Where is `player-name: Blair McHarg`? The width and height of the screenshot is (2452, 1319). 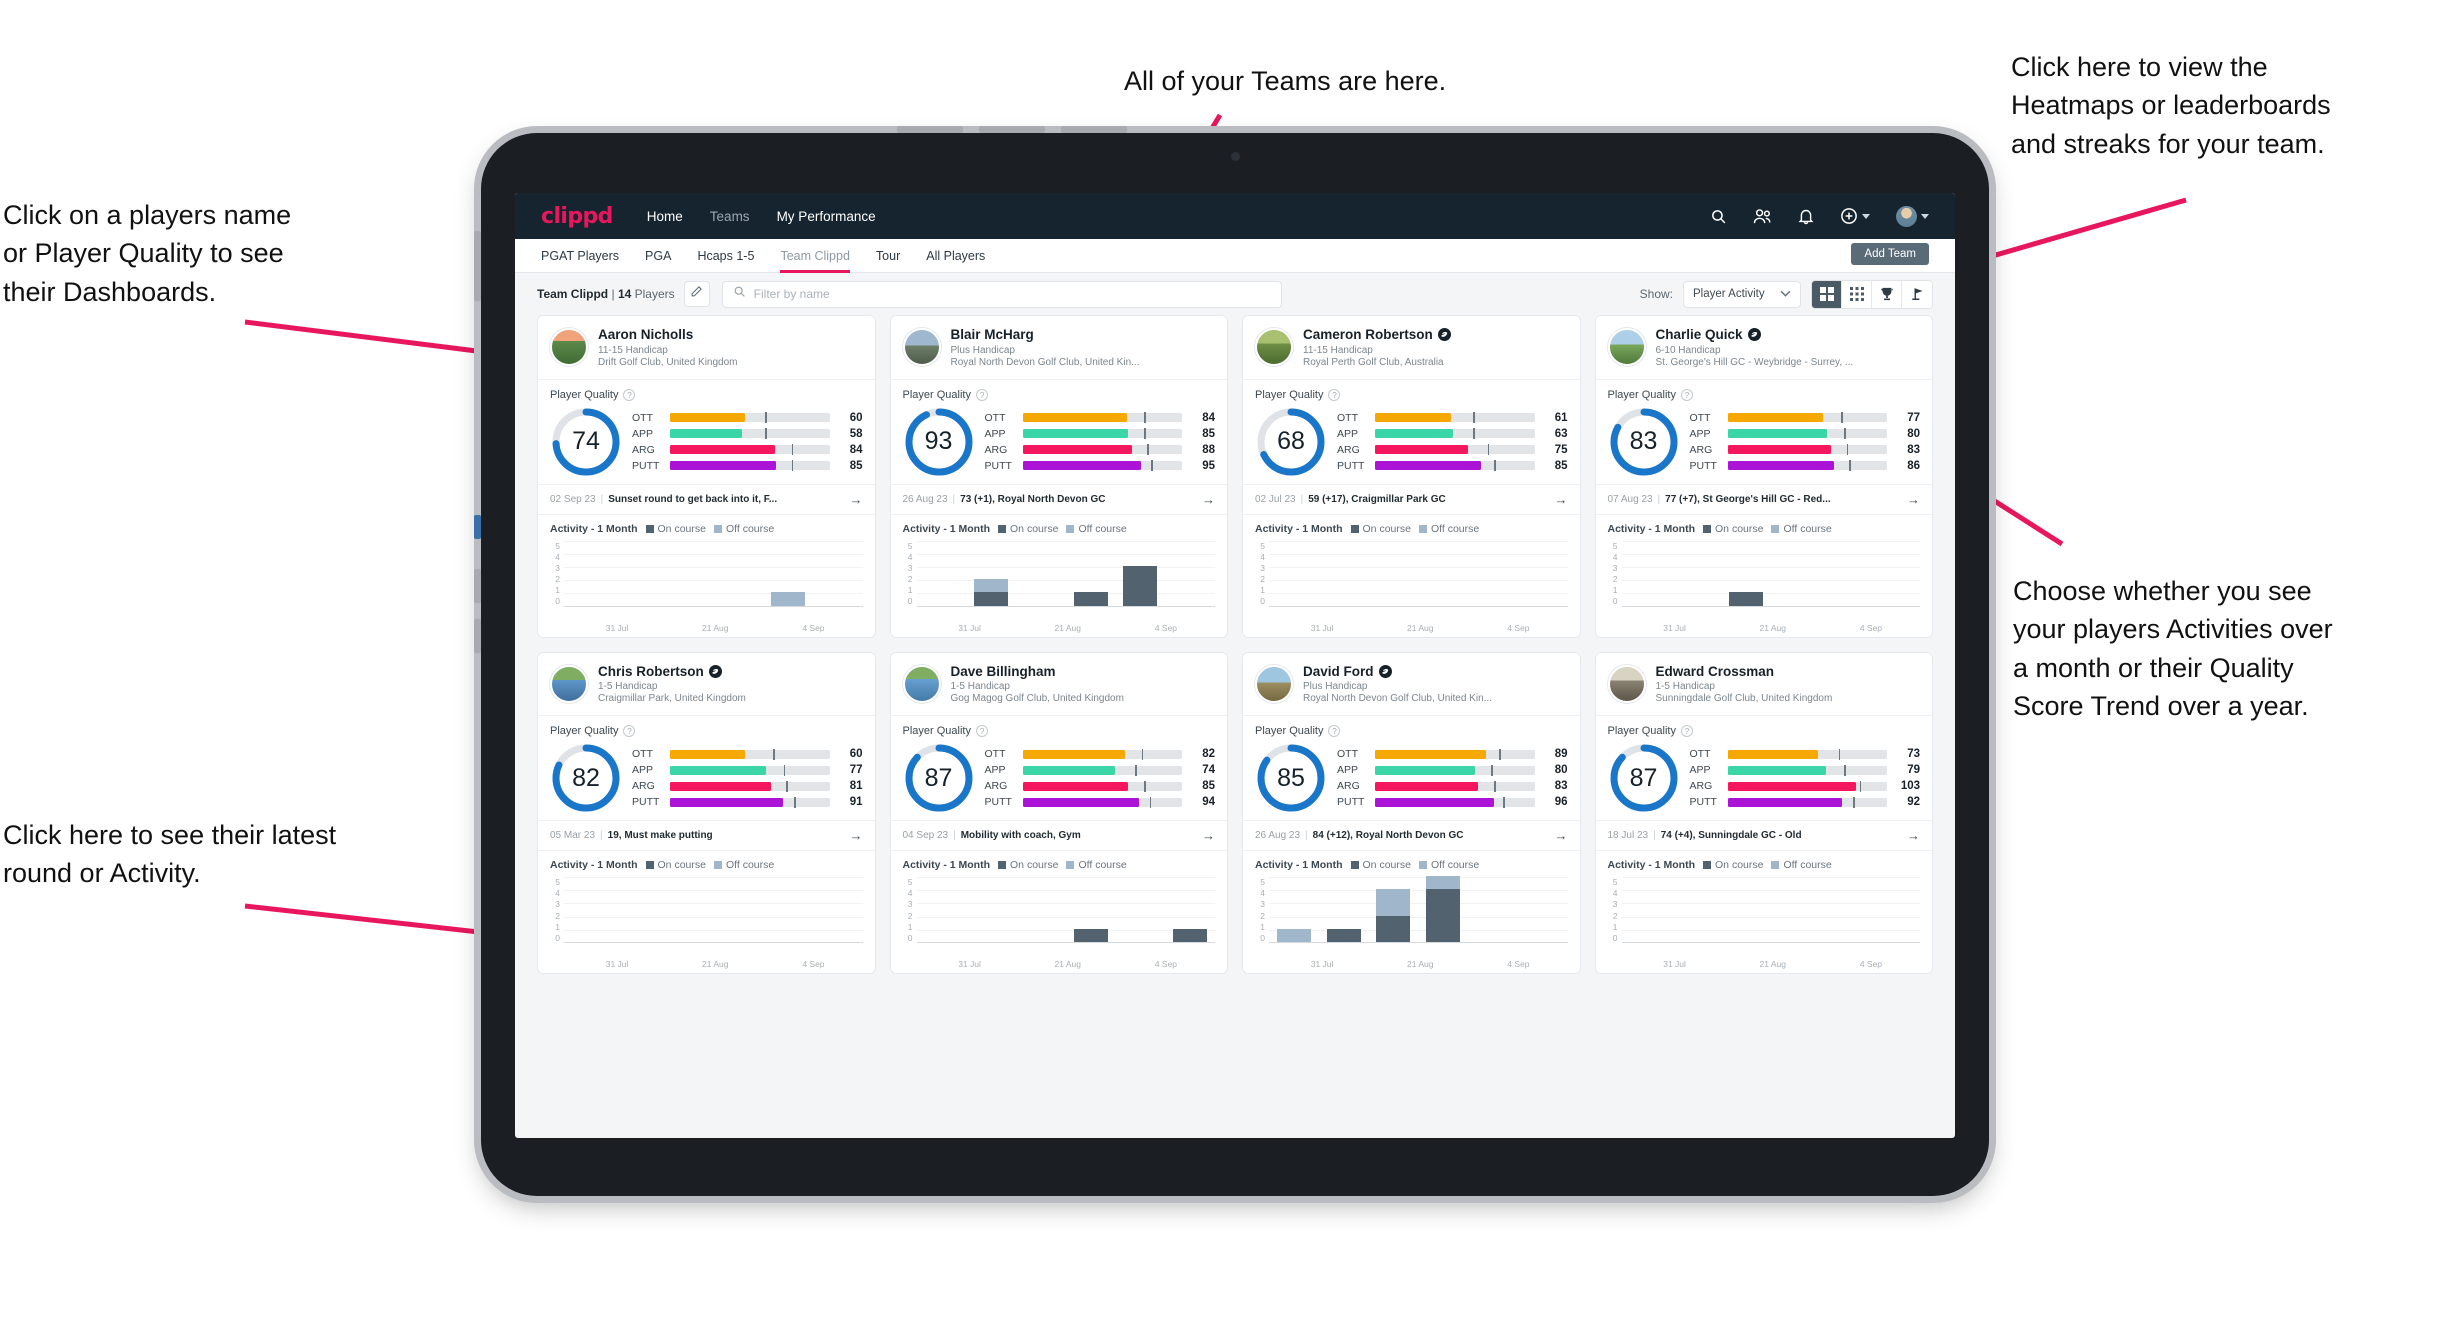
player-name: Blair McHarg is located at coordinates (1045, 335).